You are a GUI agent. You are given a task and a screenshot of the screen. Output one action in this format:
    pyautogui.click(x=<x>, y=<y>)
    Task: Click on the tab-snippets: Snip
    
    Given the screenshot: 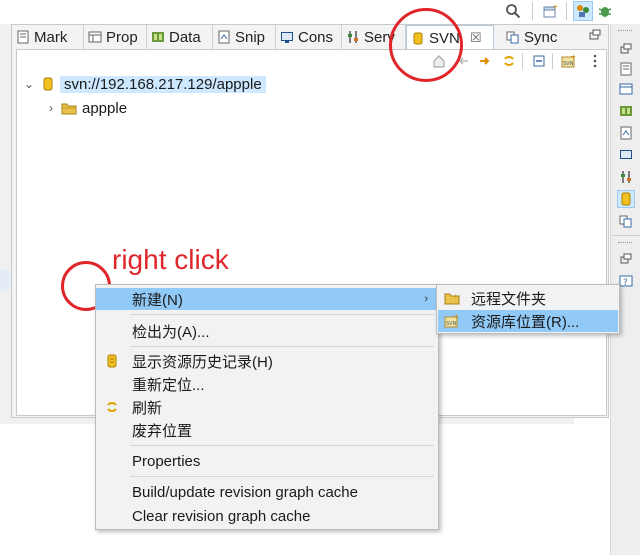 What is the action you would take?
    pyautogui.click(x=244, y=37)
    